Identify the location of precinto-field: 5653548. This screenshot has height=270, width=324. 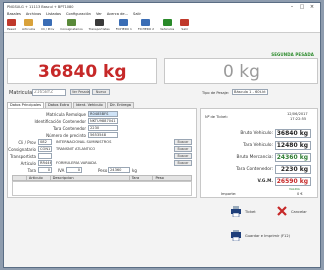
(103, 135).